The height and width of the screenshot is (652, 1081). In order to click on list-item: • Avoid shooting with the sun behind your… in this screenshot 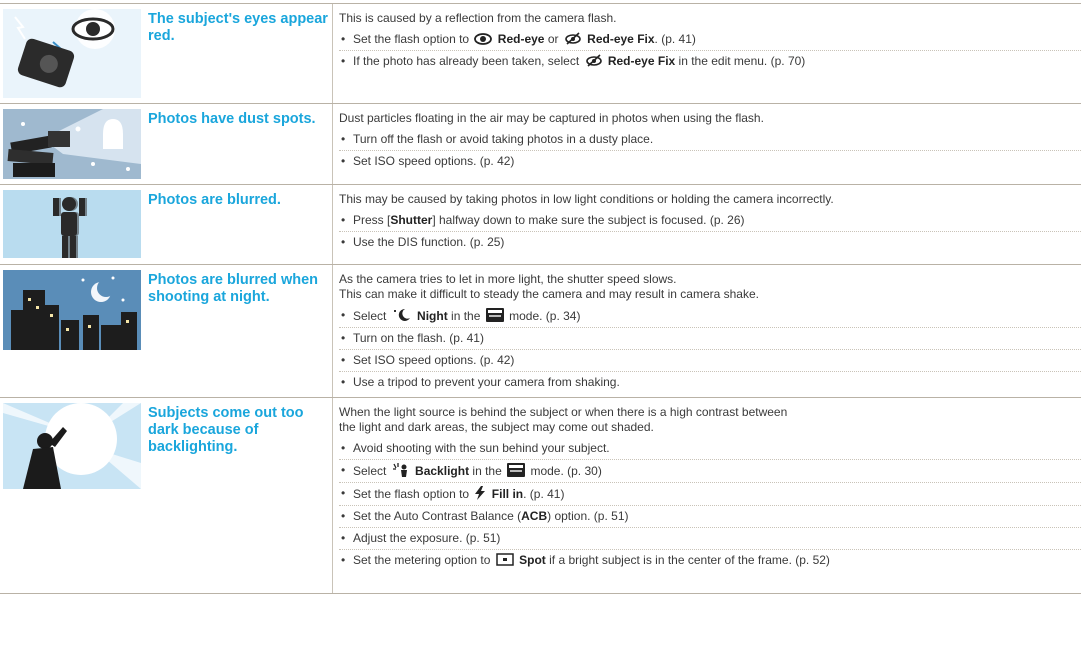, I will do `click(475, 448)`.